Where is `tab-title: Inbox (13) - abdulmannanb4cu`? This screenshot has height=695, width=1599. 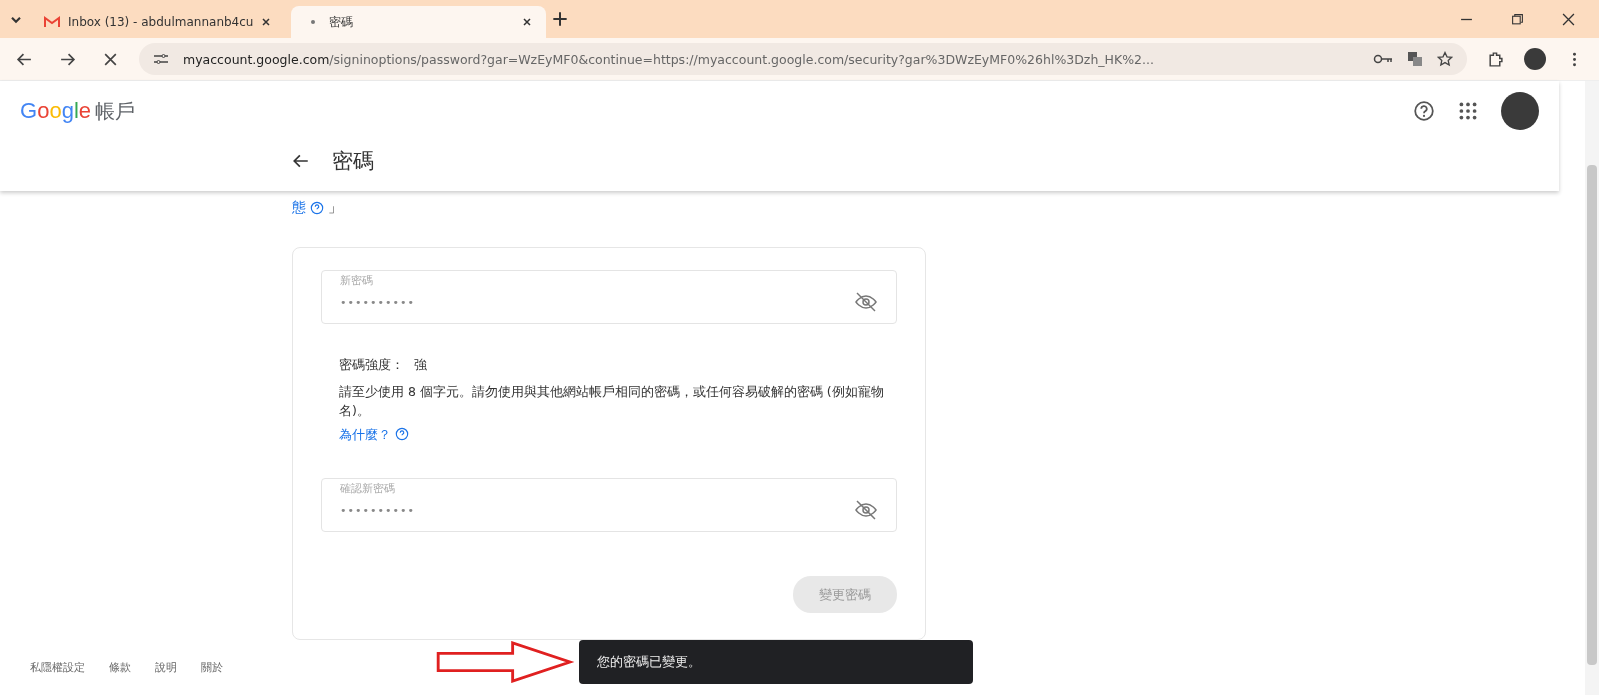
tab-title: Inbox (13) - abdulmannanb4cu is located at coordinates (160, 22).